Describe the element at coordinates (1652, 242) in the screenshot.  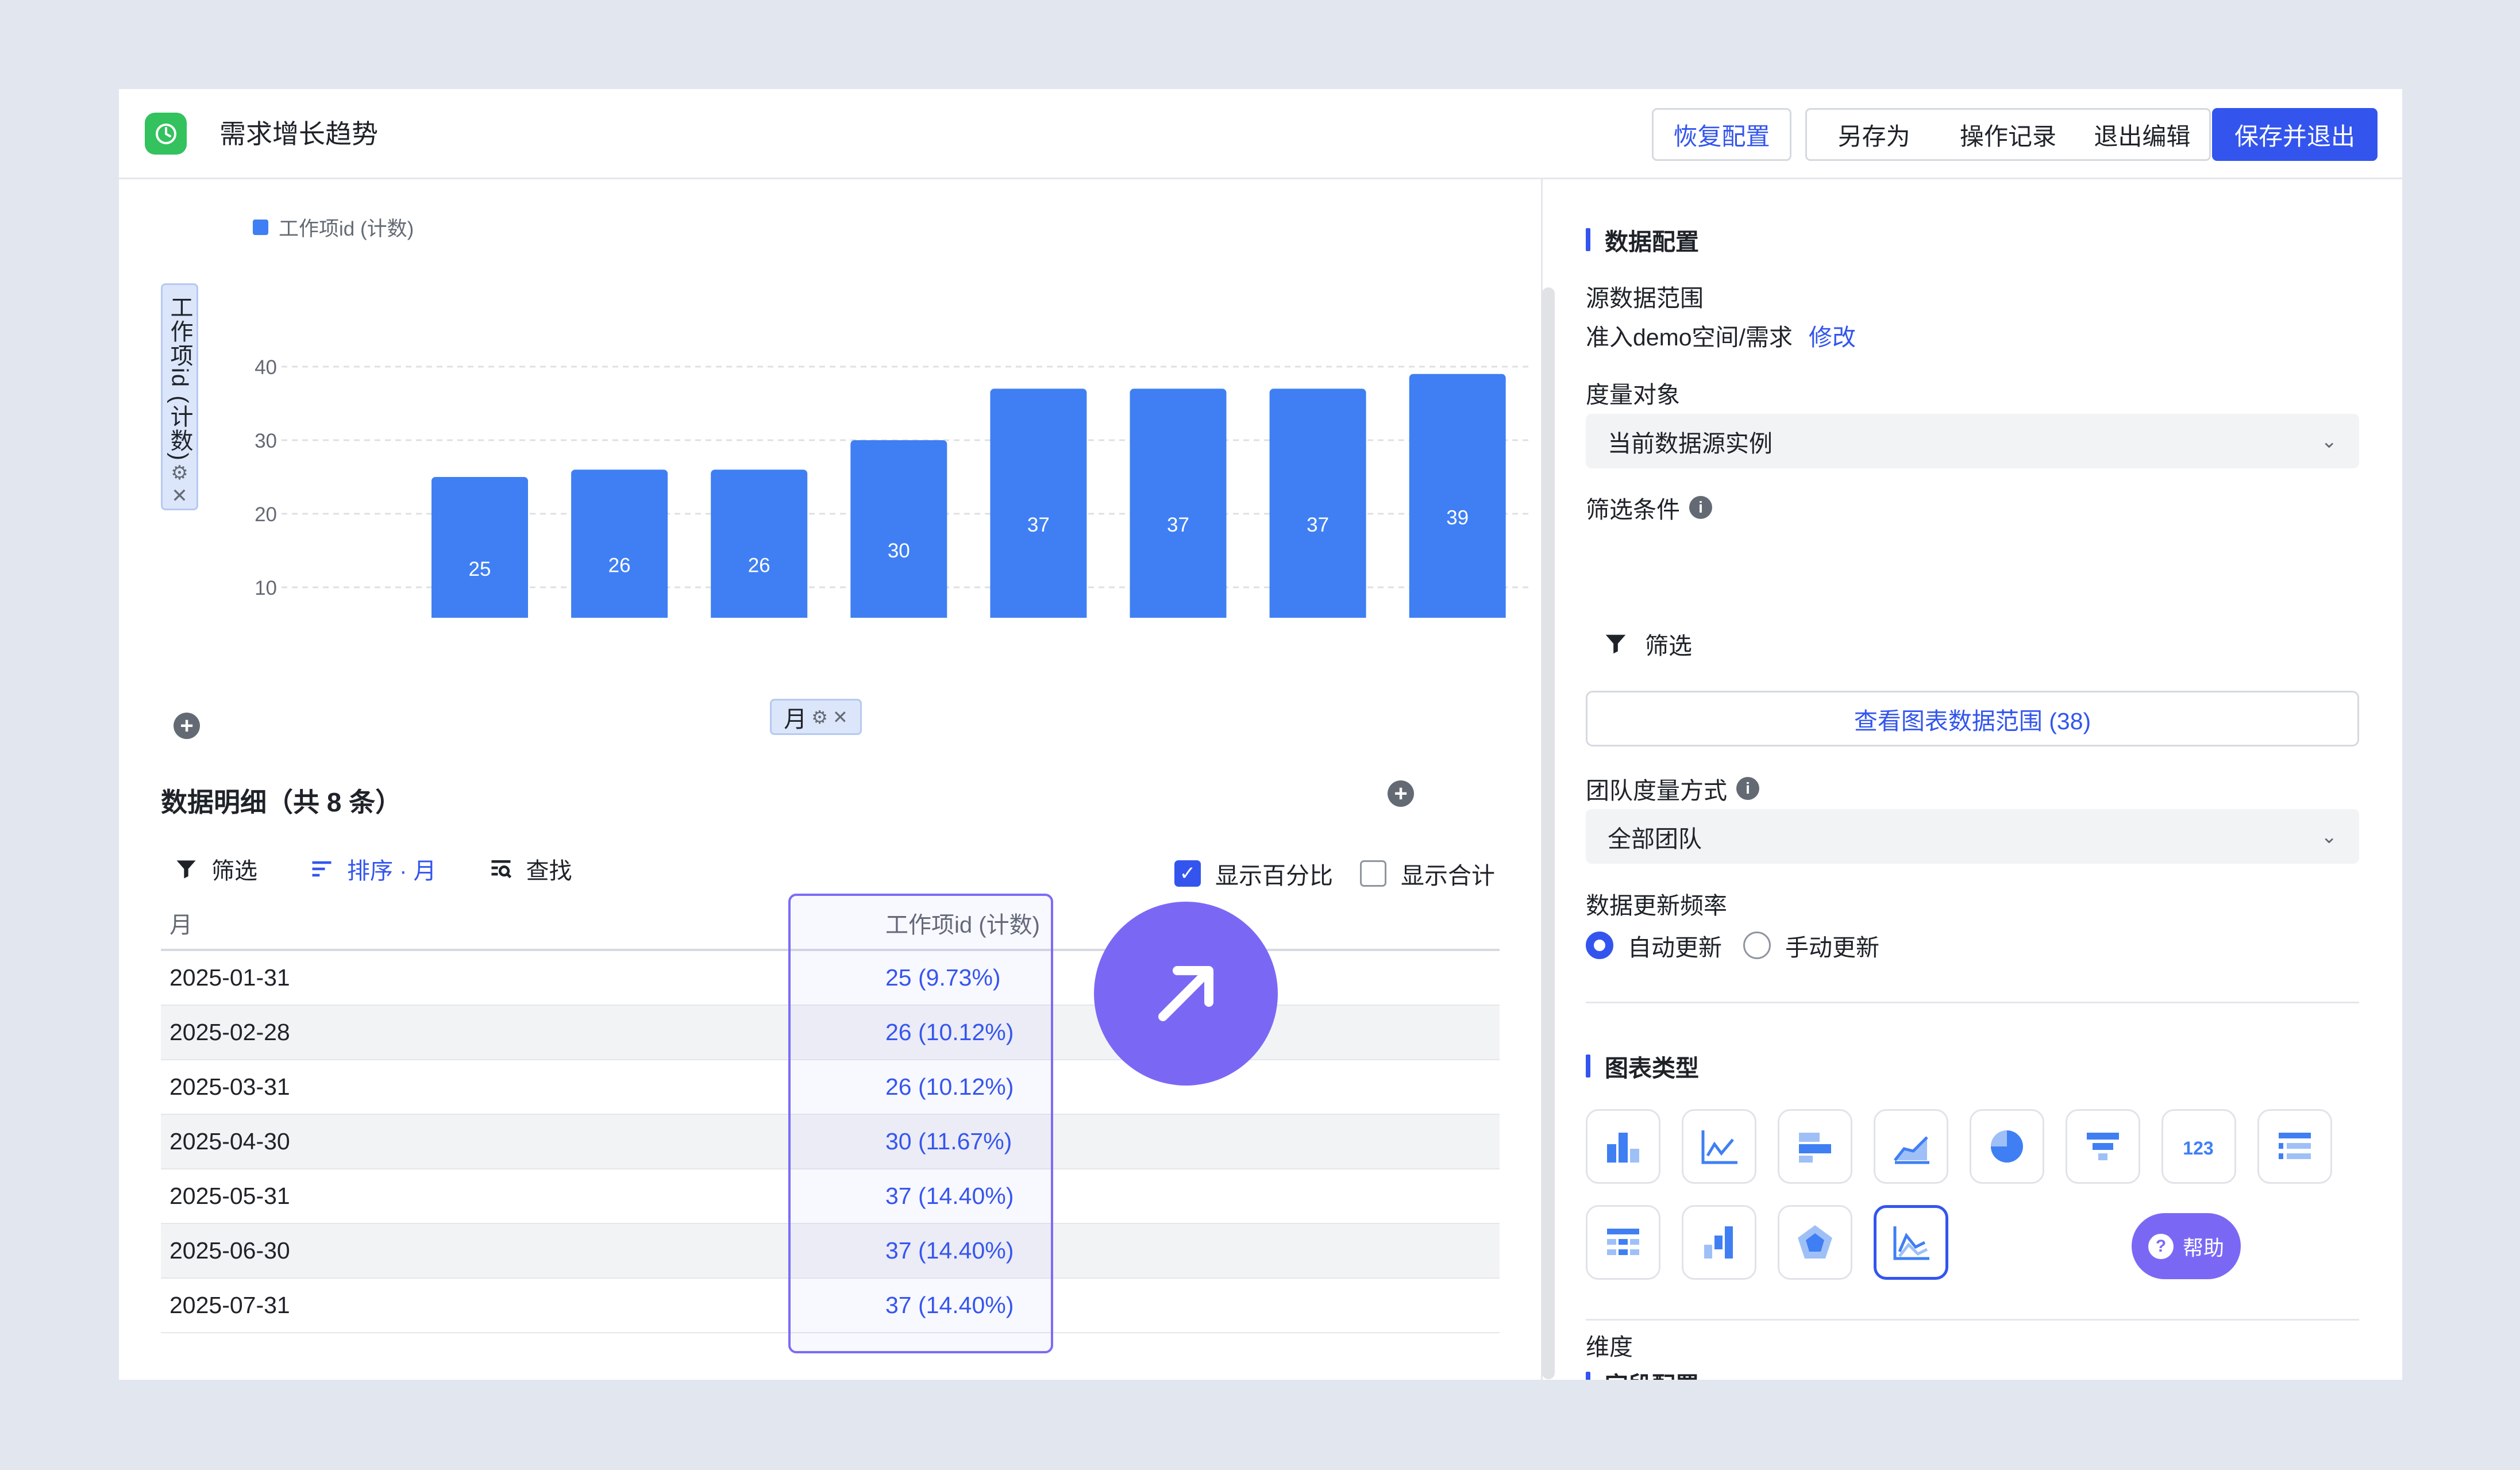
I see `data-config-title: 数据配置` at that location.